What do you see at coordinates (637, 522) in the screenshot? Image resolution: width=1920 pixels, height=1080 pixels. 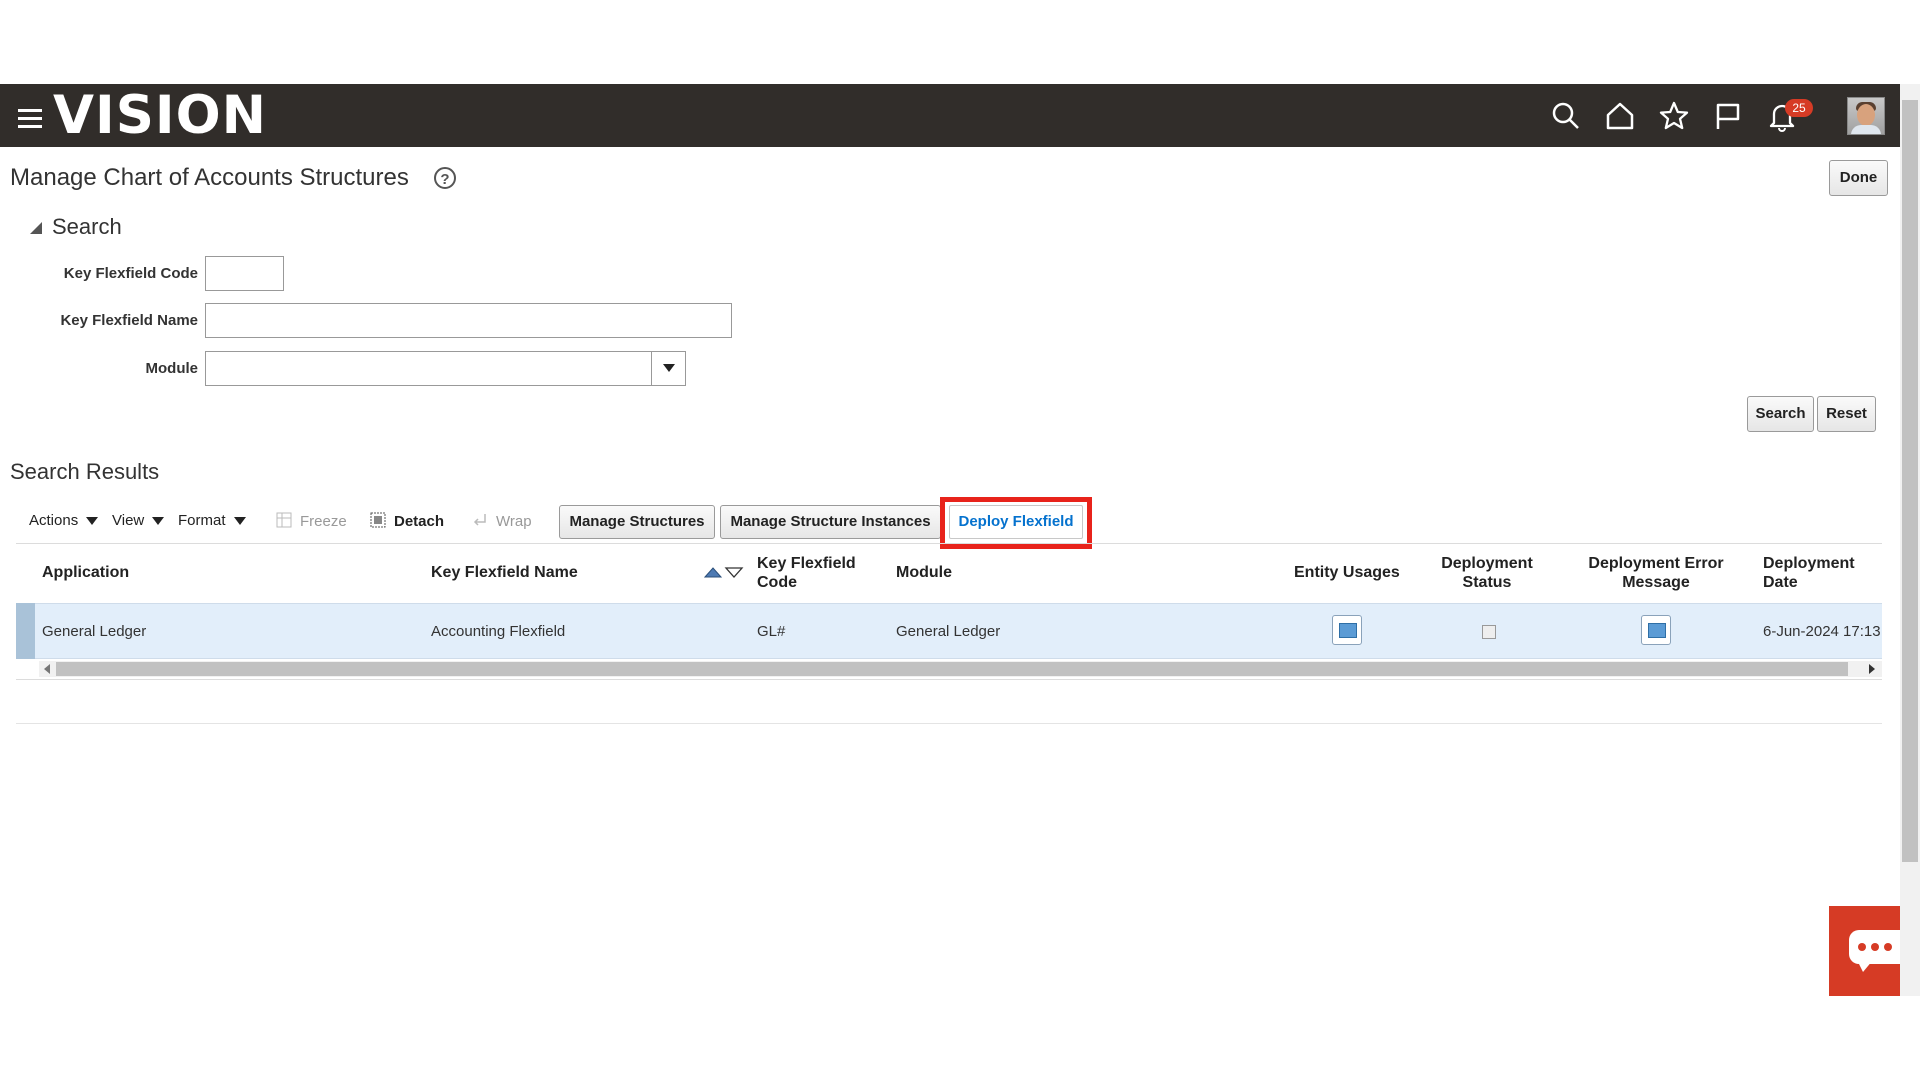 I see `manage-structures-button: Manage Structures` at bounding box center [637, 522].